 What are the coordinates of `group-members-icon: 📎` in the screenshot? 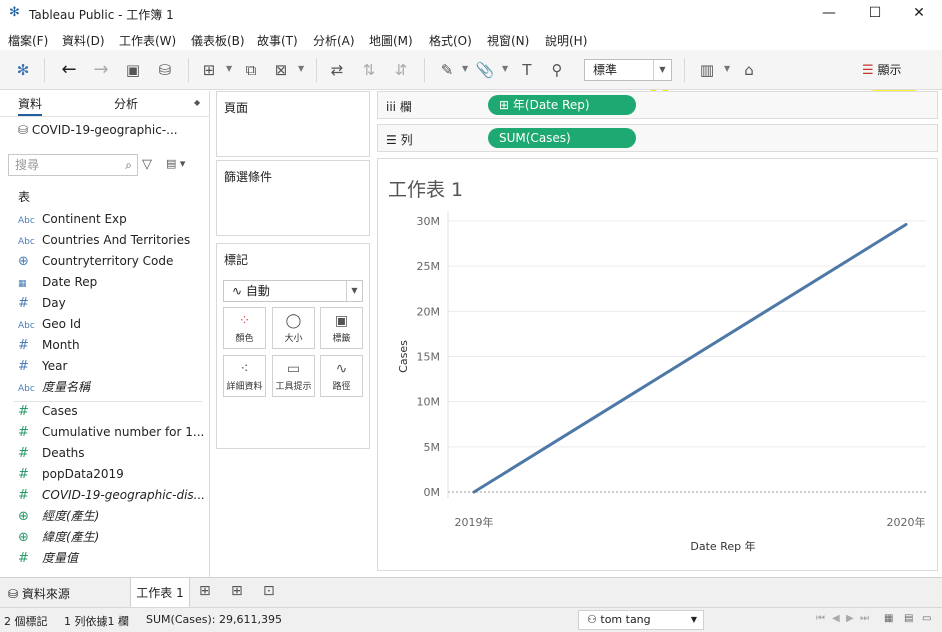 It's located at (485, 70).